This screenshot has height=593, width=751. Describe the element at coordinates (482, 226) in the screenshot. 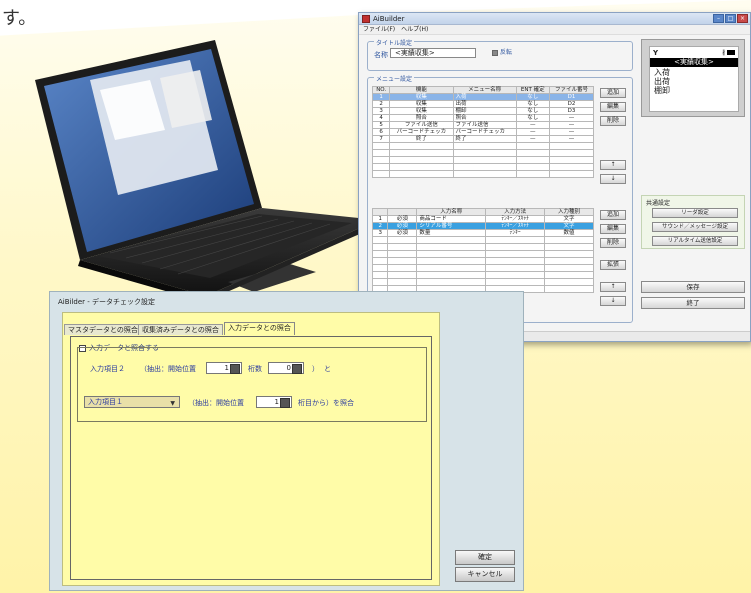

I see `input-table-row: 2 必須 シリアル番号 ﾃﾝｷｰ／ｽｷｬﾅ 文字` at that location.